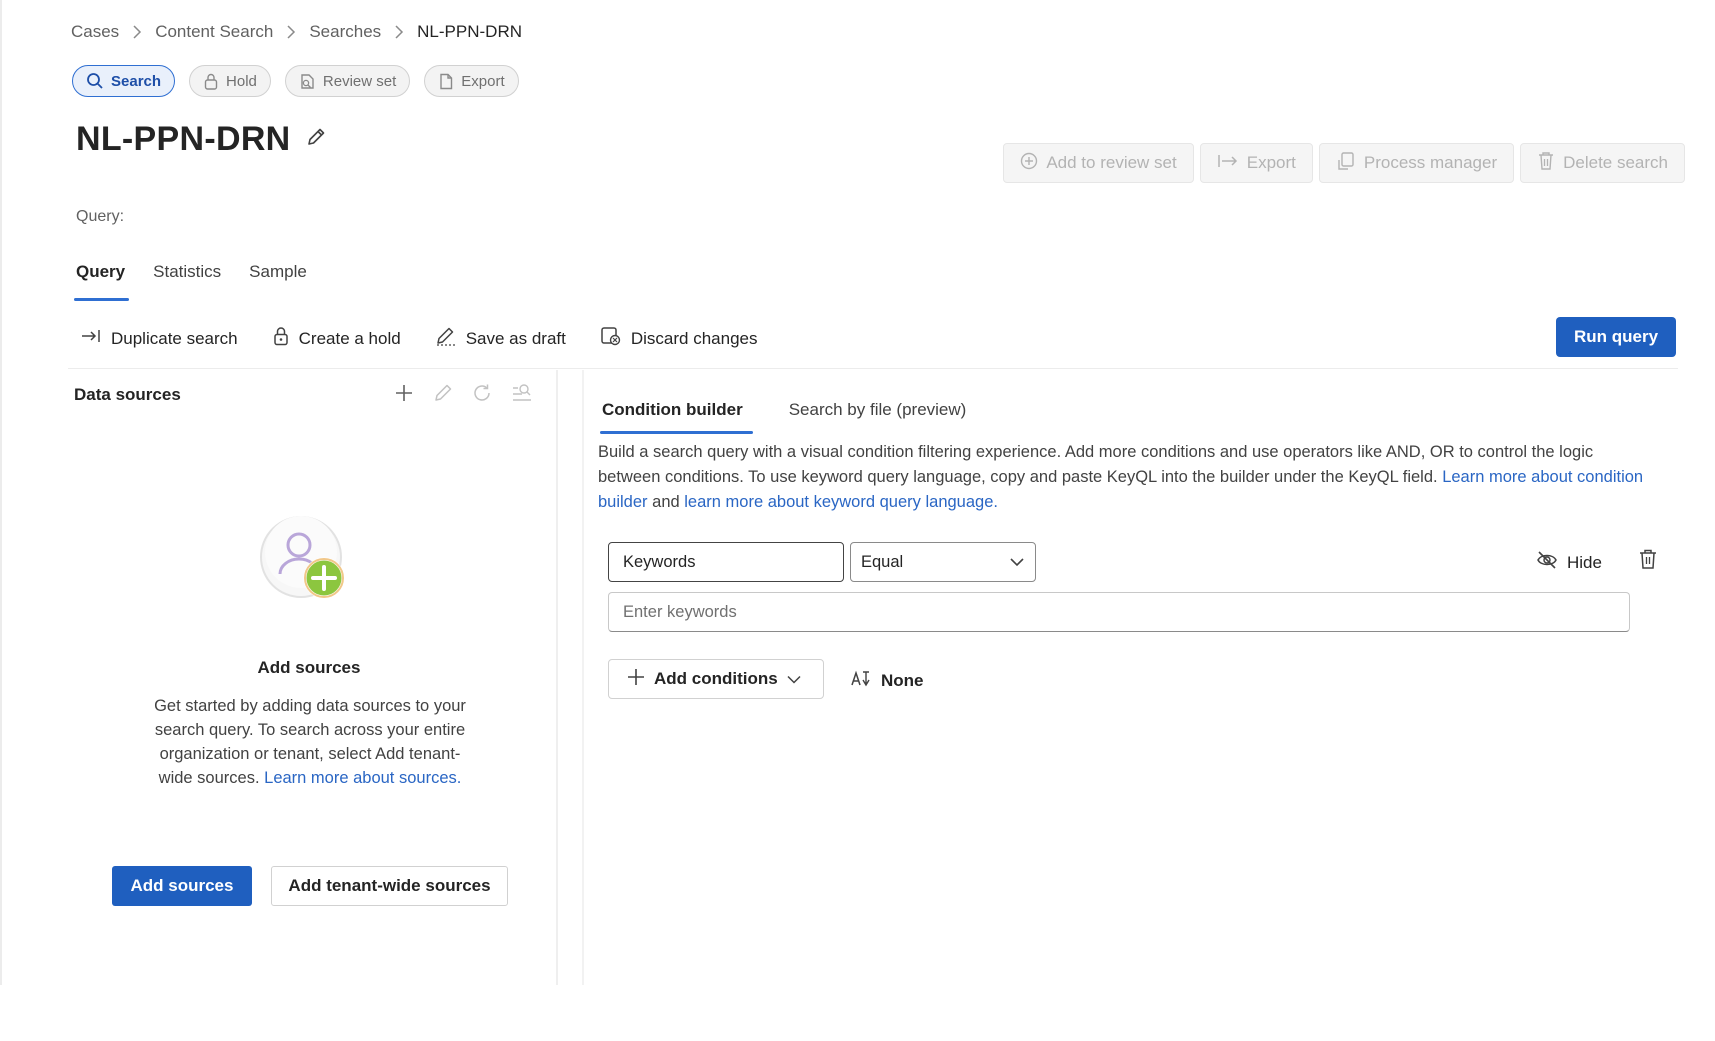 The image size is (1715, 1041). I want to click on workflow-pills: Search Hold Review set Export, so click(295, 81).